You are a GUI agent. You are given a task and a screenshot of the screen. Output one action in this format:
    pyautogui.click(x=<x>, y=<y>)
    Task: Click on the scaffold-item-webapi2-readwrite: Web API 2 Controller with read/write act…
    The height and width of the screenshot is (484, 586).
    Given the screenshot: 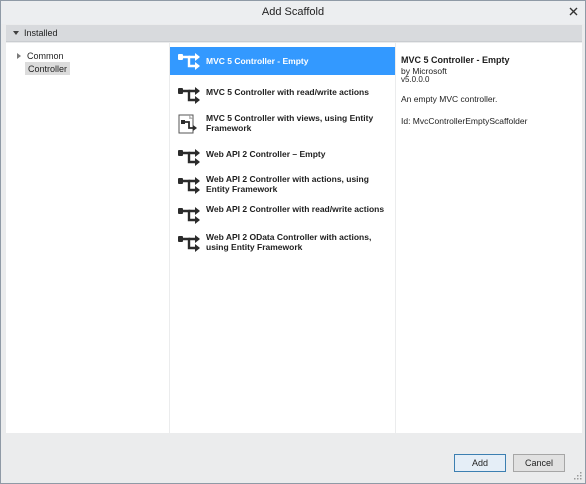 What is the action you would take?
    pyautogui.click(x=282, y=215)
    